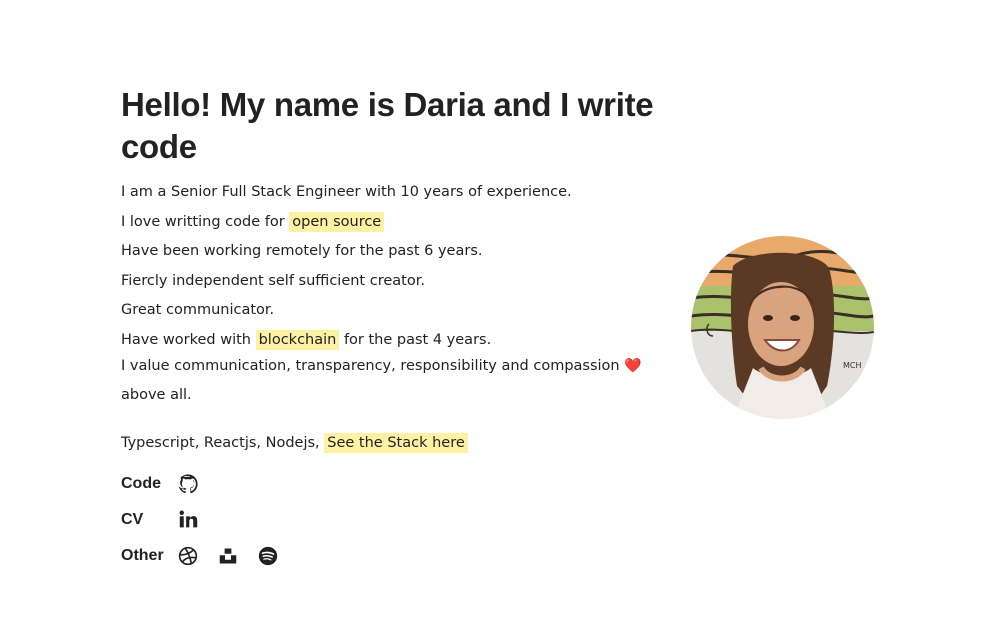 The height and width of the screenshot is (633, 1000). Describe the element at coordinates (142, 555) in the screenshot. I see `other-label: Other` at that location.